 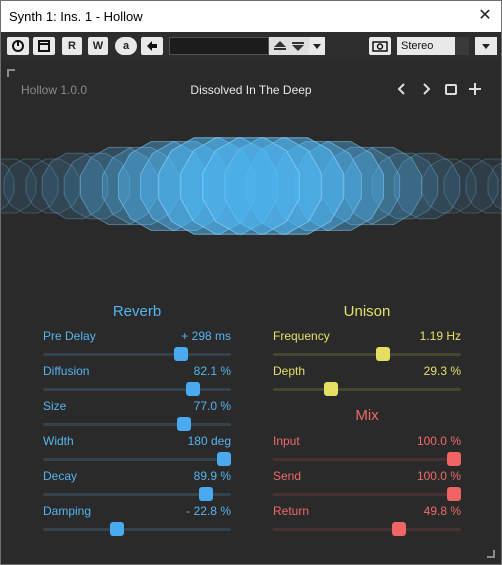 I want to click on plus-icon, so click(x=475, y=89).